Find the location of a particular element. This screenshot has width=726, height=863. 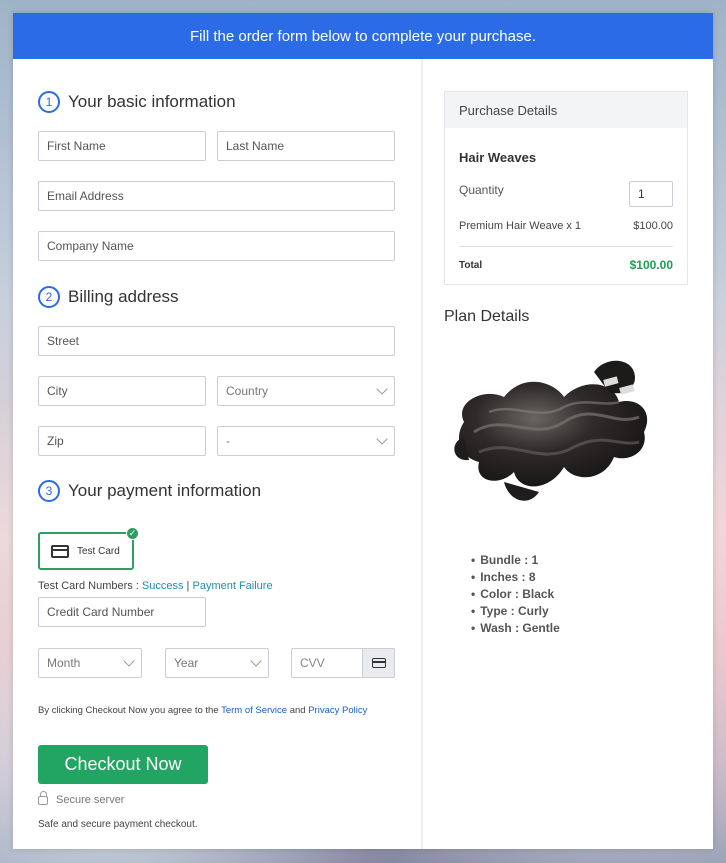

secure-server: Secure server is located at coordinates (81, 798).